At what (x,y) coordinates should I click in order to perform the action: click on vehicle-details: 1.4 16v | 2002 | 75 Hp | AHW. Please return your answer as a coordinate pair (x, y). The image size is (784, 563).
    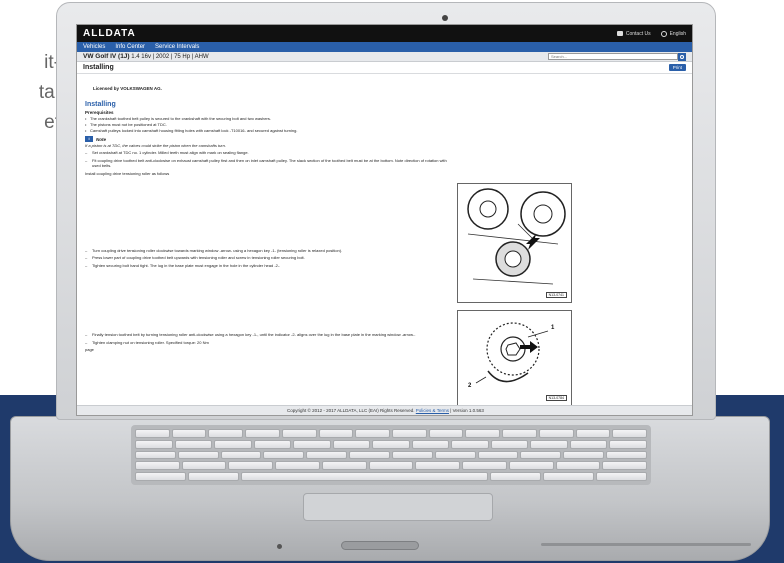
    Looking at the image, I should click on (170, 57).